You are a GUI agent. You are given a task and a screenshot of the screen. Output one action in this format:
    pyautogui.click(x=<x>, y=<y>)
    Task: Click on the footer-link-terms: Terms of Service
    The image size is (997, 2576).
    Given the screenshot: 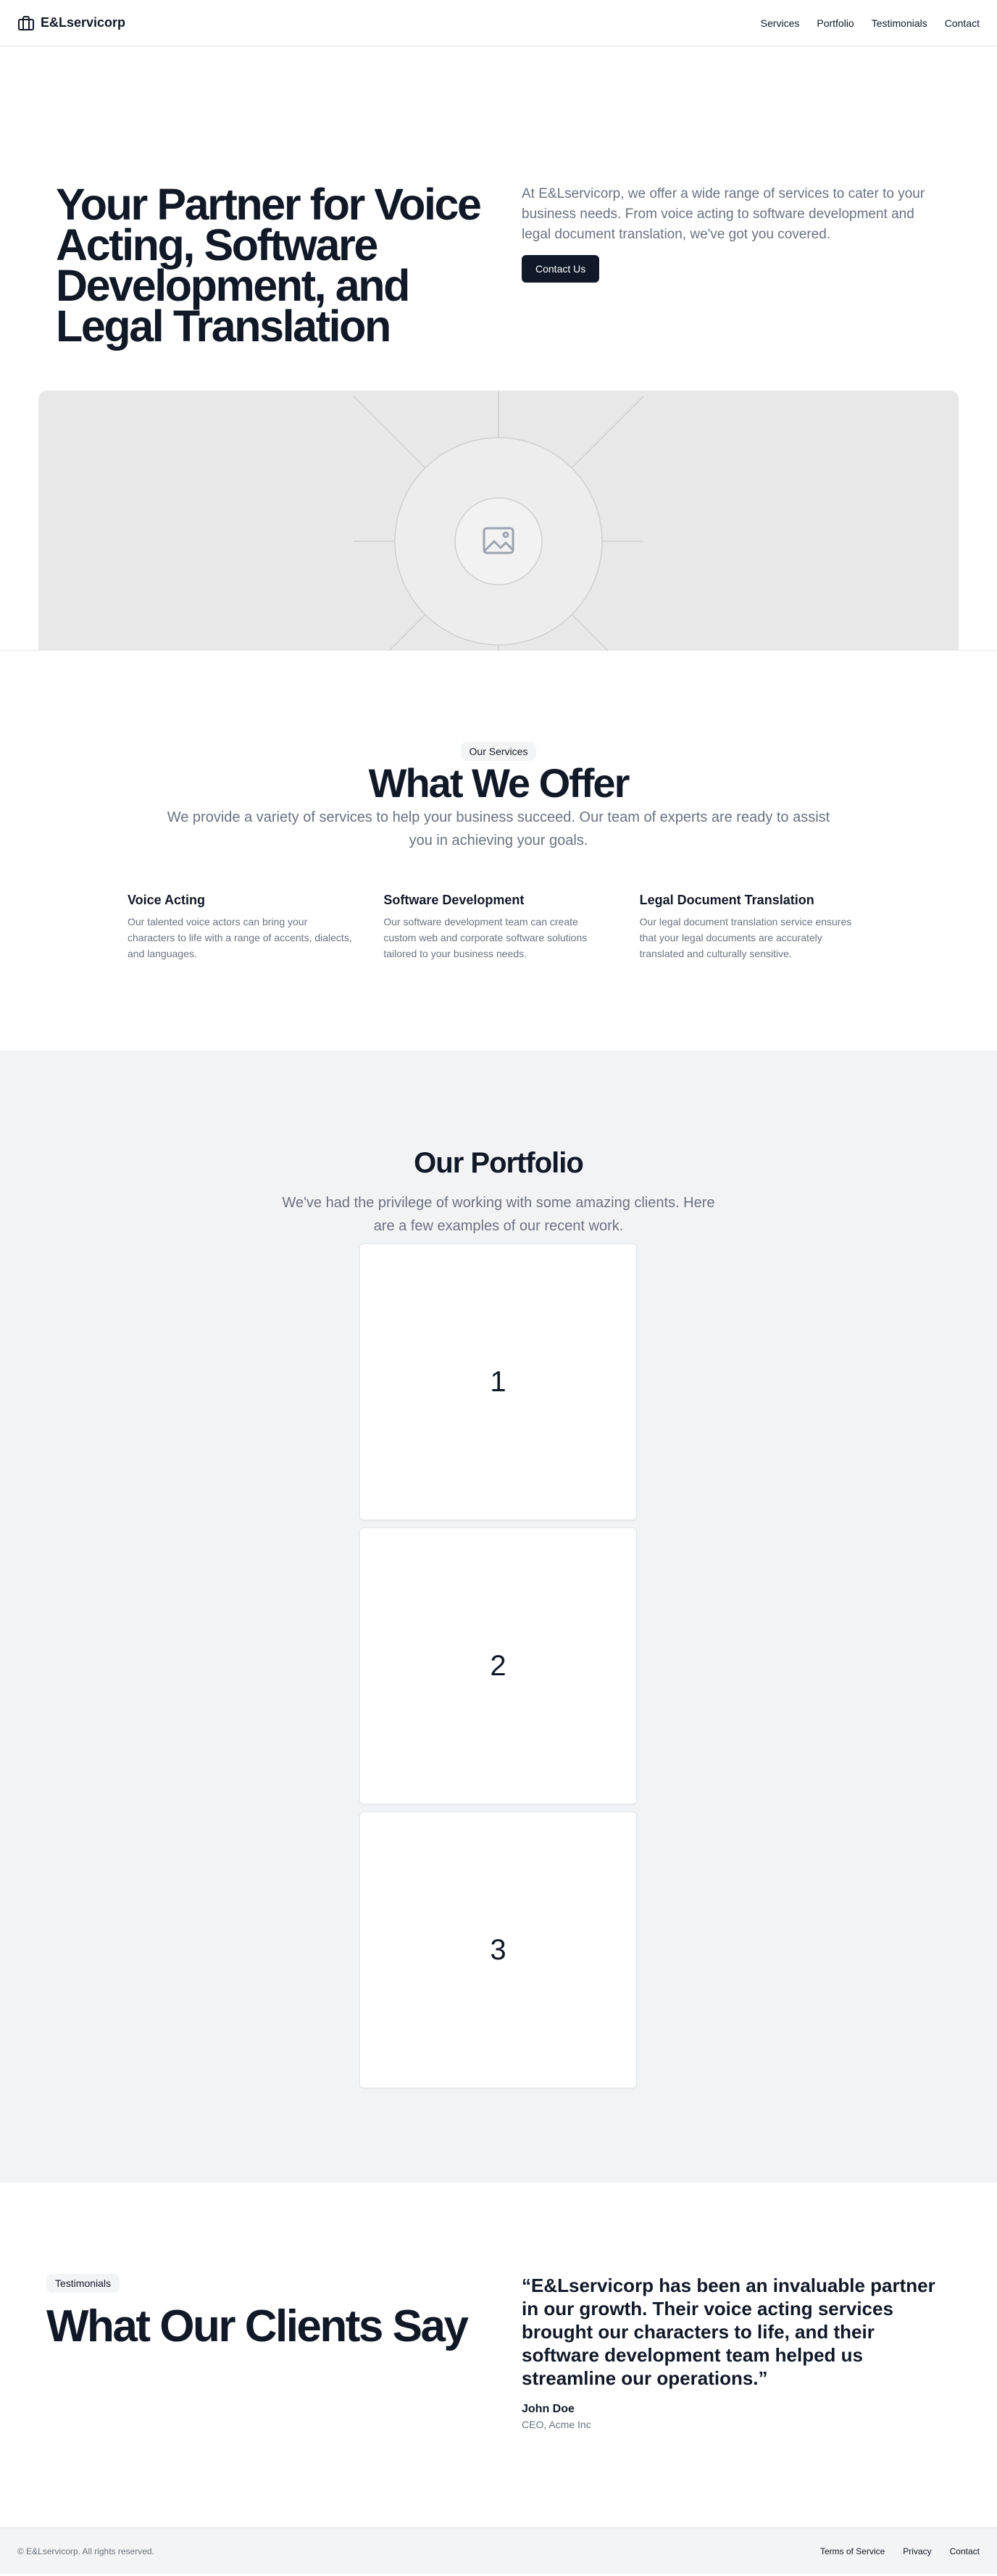 What is the action you would take?
    pyautogui.click(x=852, y=2551)
    